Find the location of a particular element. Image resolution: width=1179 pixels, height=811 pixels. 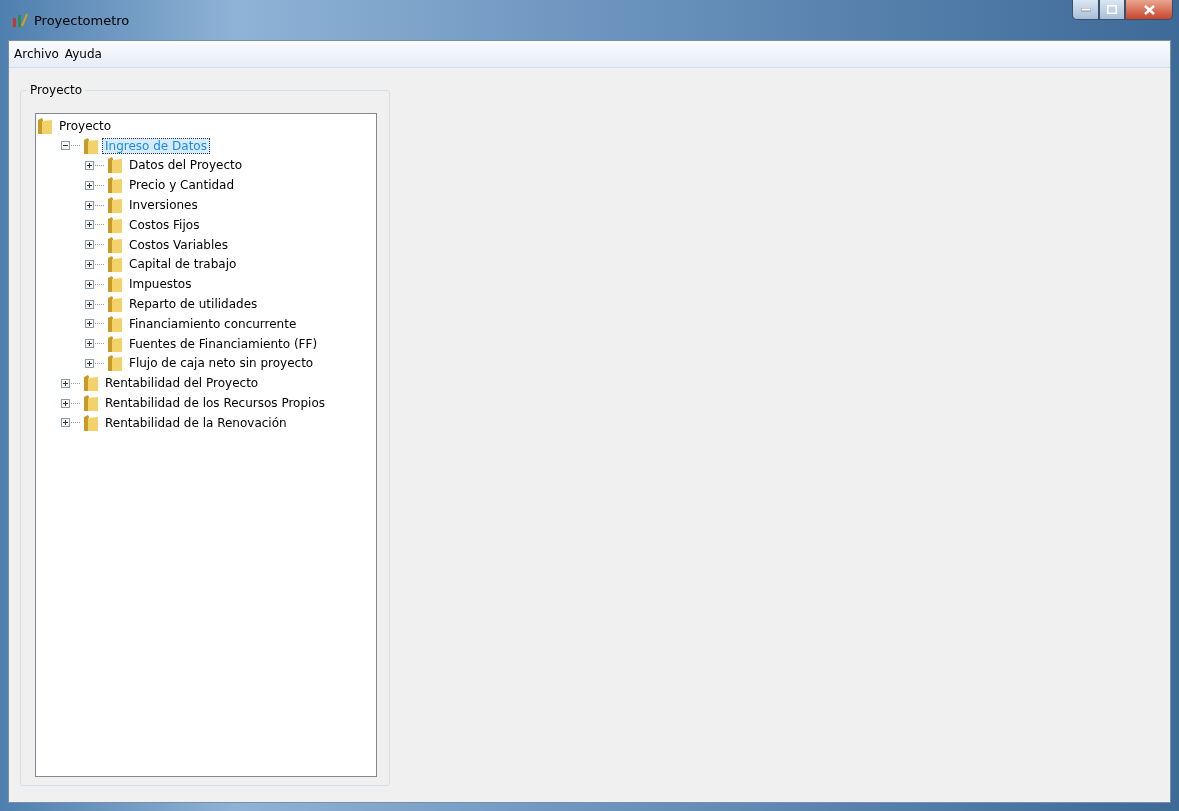

close-button is located at coordinates (1149, 10).